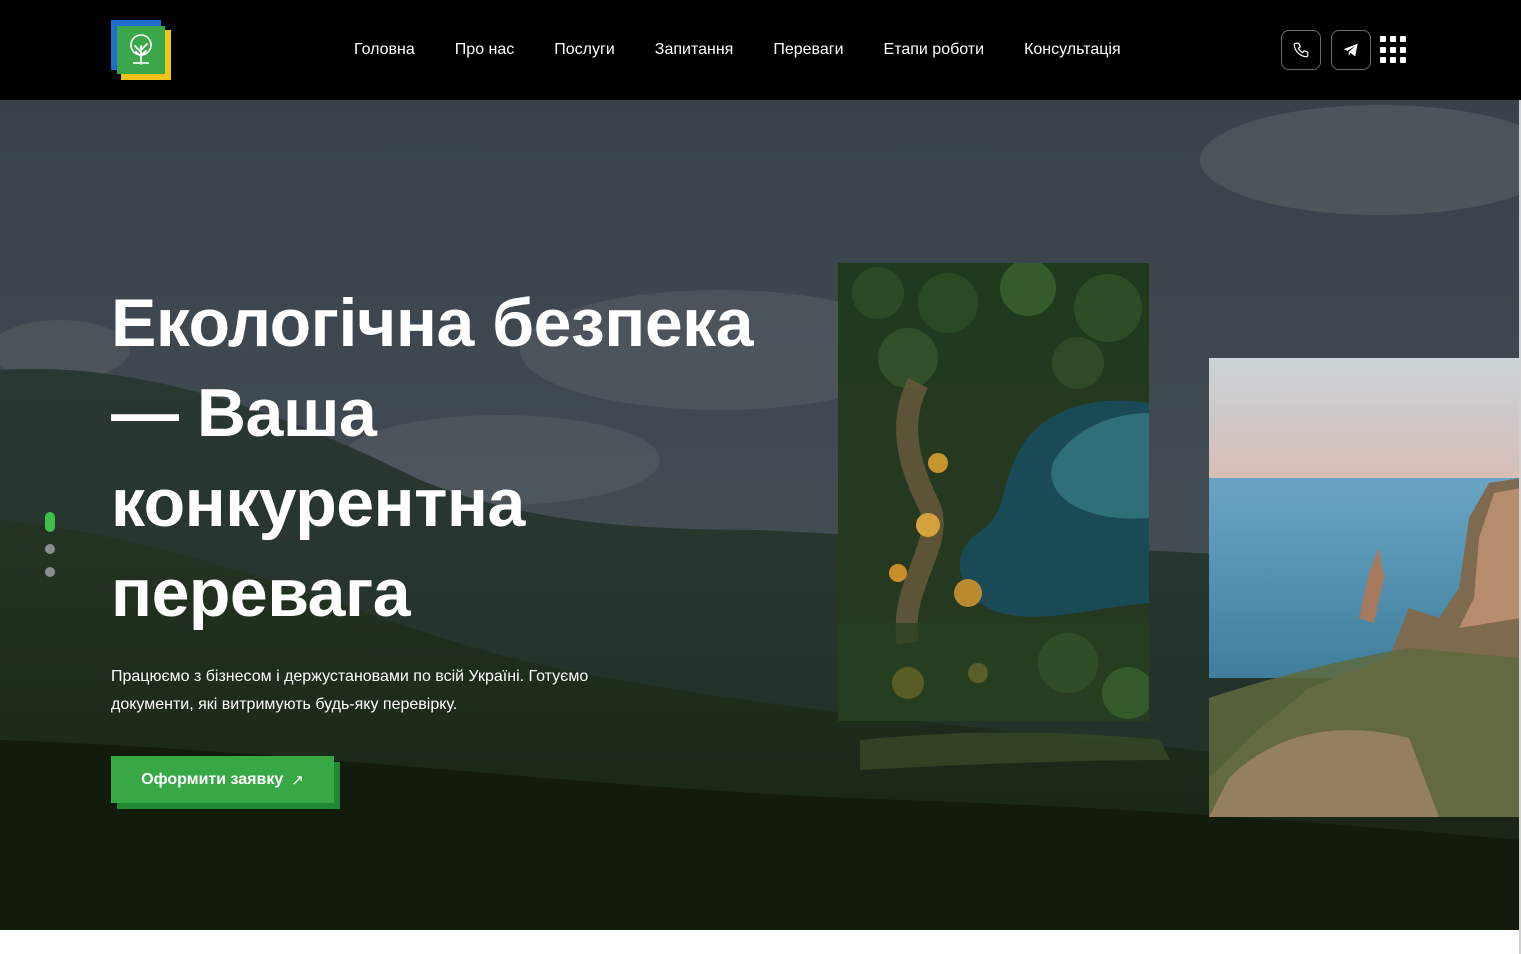 The height and width of the screenshot is (954, 1521). Describe the element at coordinates (484, 50) in the screenshot. I see `nav-item-about: Про нас` at that location.